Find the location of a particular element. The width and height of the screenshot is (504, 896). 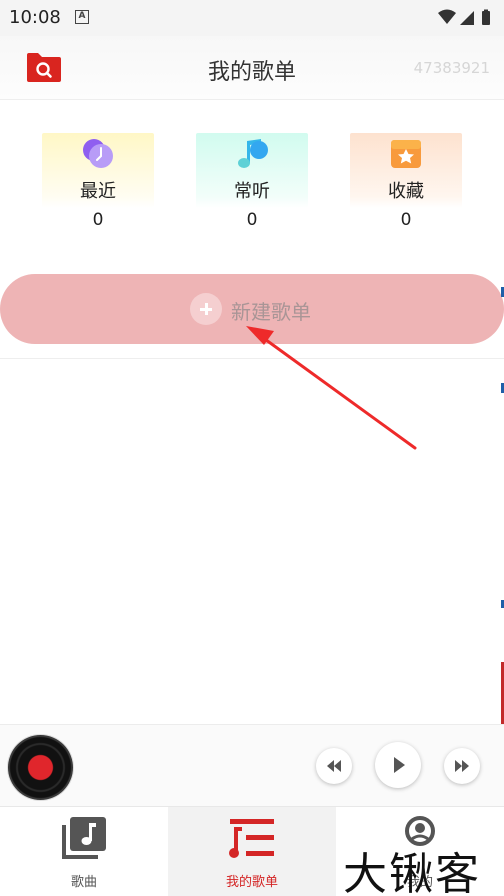

playlist-icon is located at coordinates (251, 838).